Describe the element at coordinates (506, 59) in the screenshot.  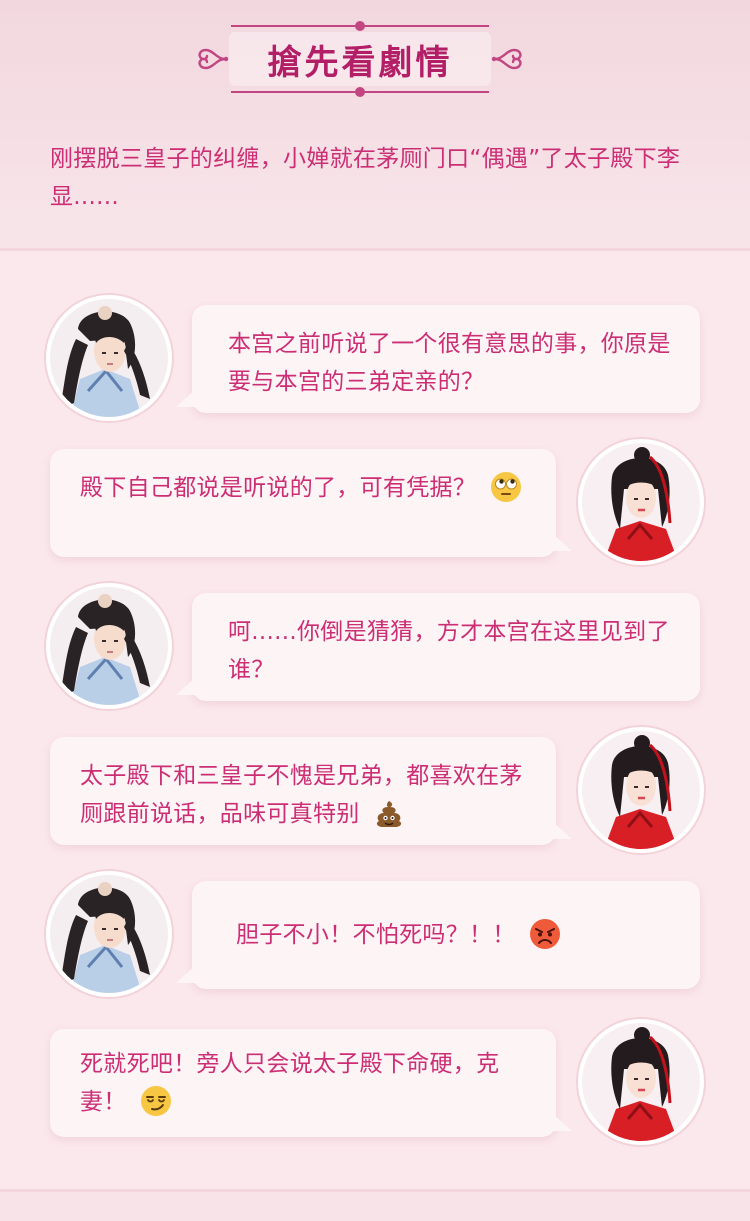
I see `right-scroll-ornament-icon` at that location.